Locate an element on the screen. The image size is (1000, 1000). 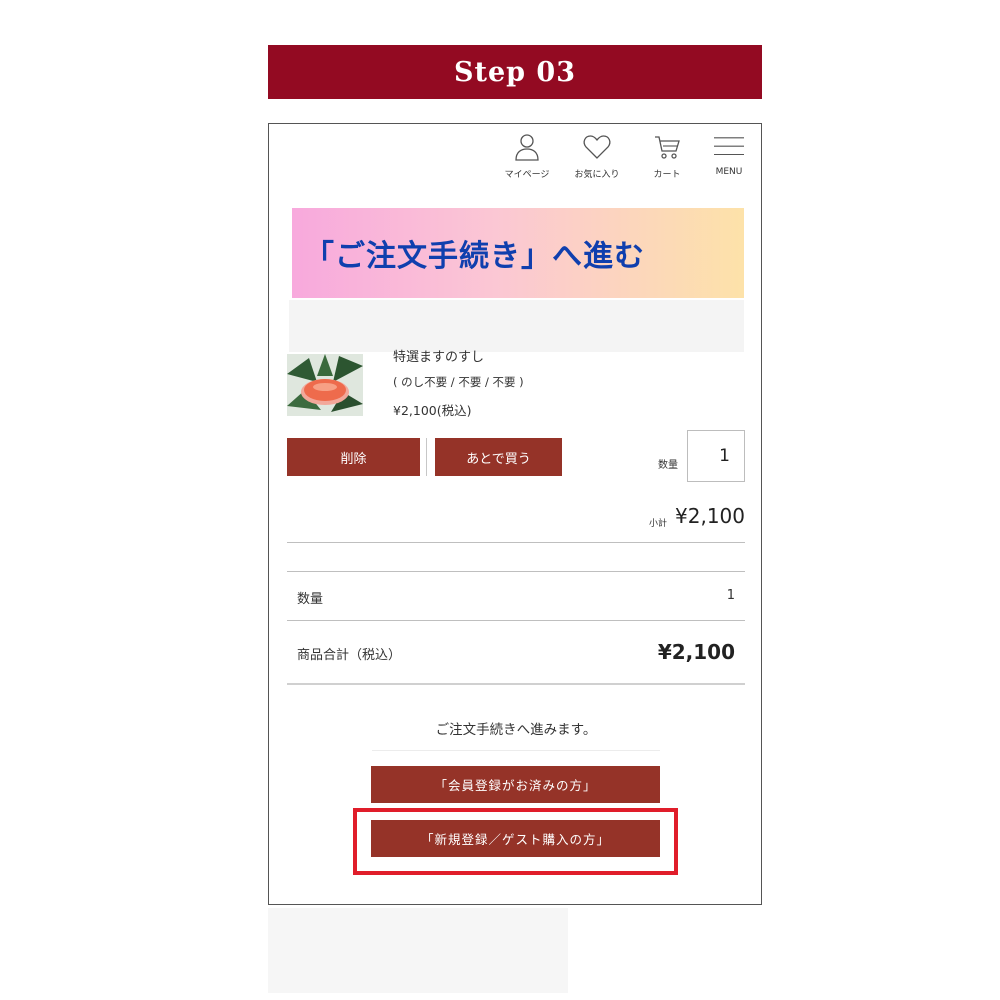
summary-total-value: ¥2,100 is located at coordinates (696, 652).